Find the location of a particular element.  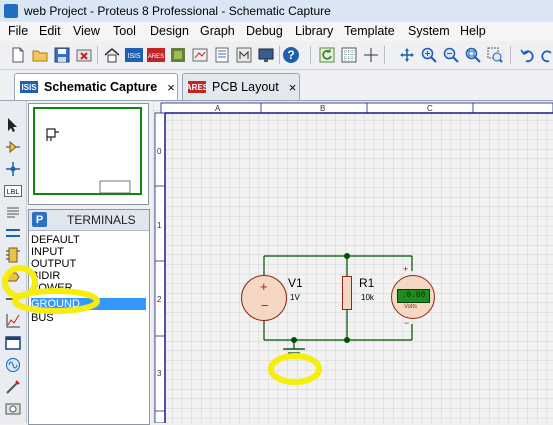

voltmeter-minus-terminal: − is located at coordinates (407, 323).